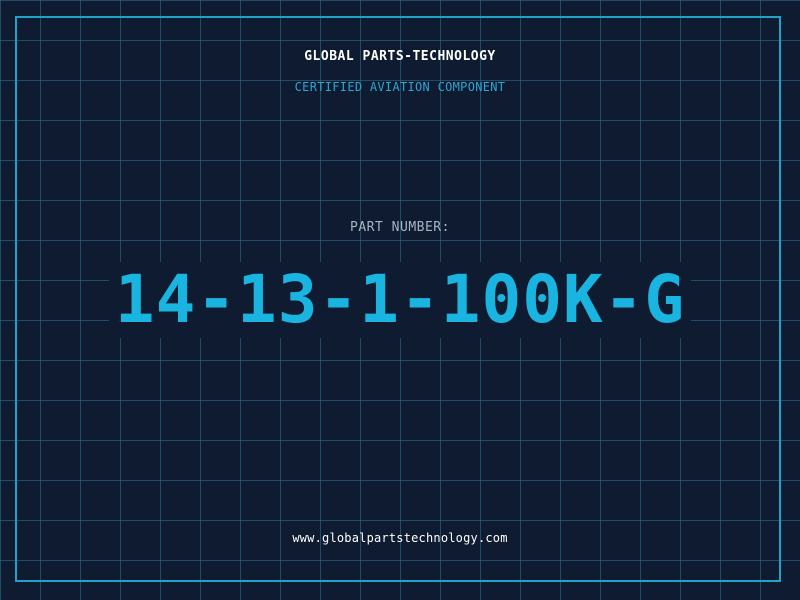 The width and height of the screenshot is (800, 600). Describe the element at coordinates (400, 227) in the screenshot. I see `part-number-label: PART NUMBER:` at that location.